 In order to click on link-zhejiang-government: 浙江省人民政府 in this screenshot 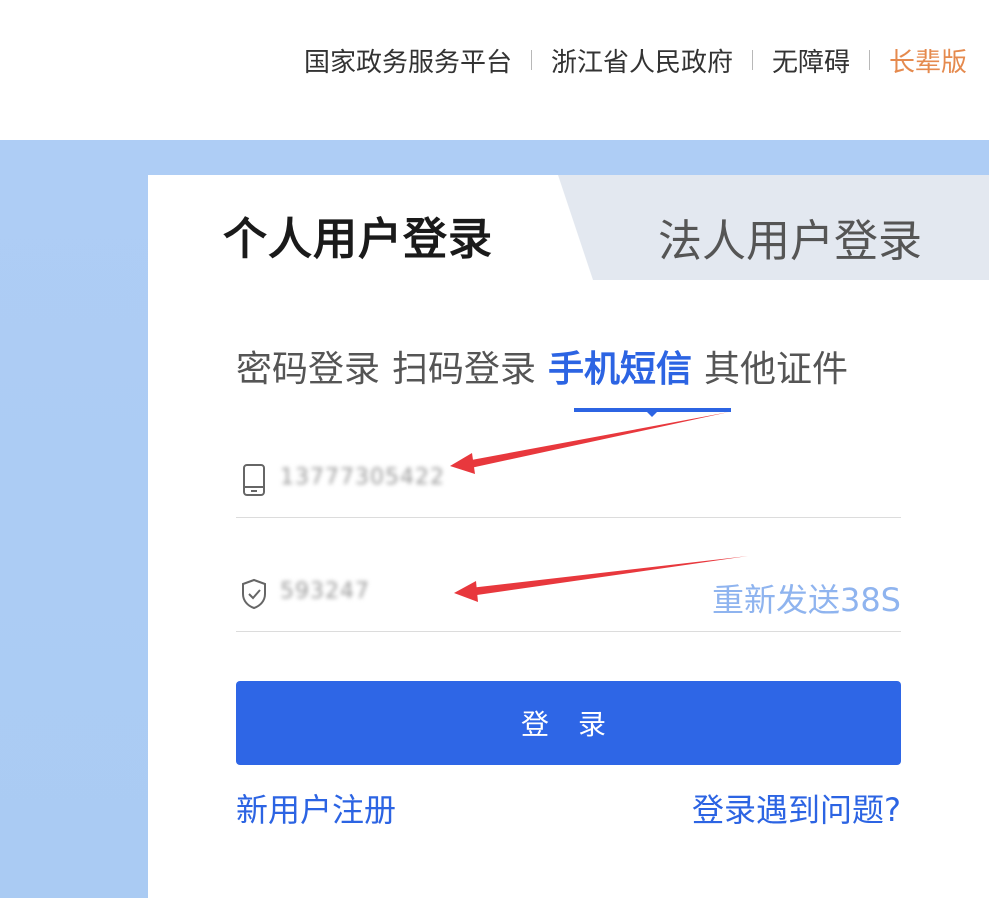, I will do `click(642, 60)`.